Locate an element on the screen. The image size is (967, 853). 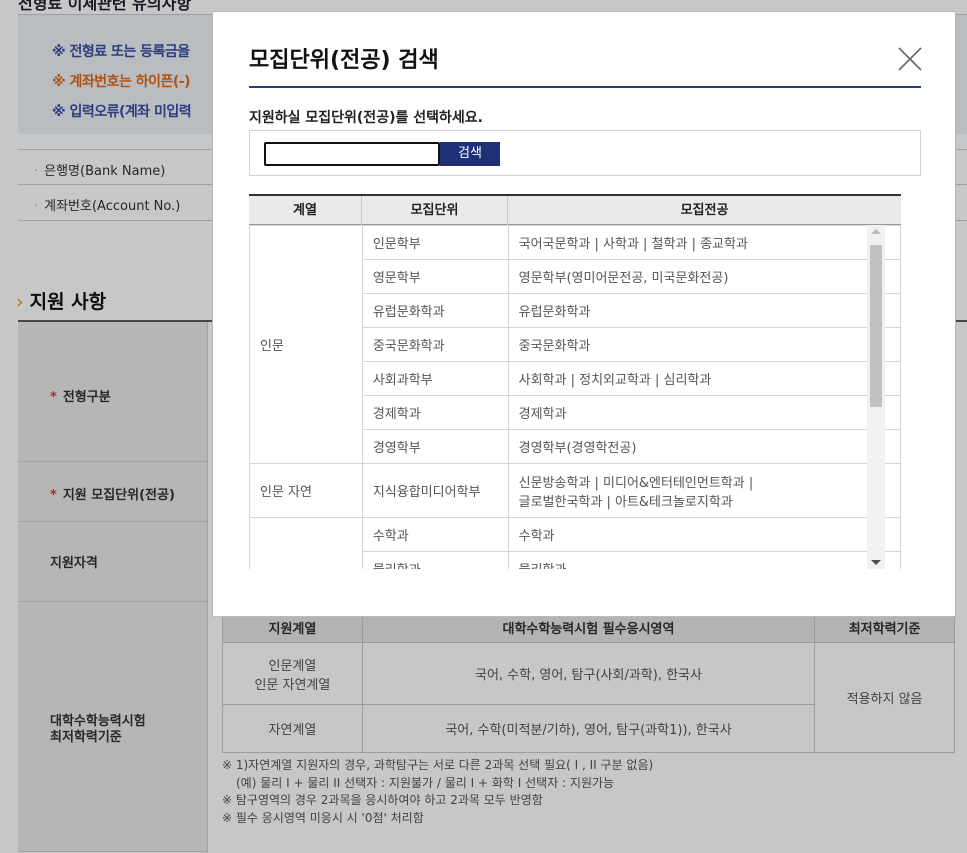
unit-cell: 물리학과 is located at coordinates (435, 560).